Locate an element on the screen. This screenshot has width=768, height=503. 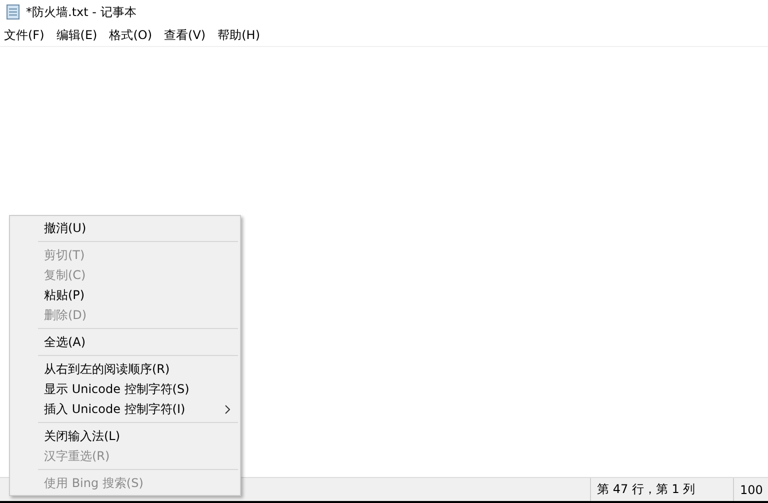
context-menu-item: 插入 Unicode 控制字符(I) is located at coordinates (125, 409).